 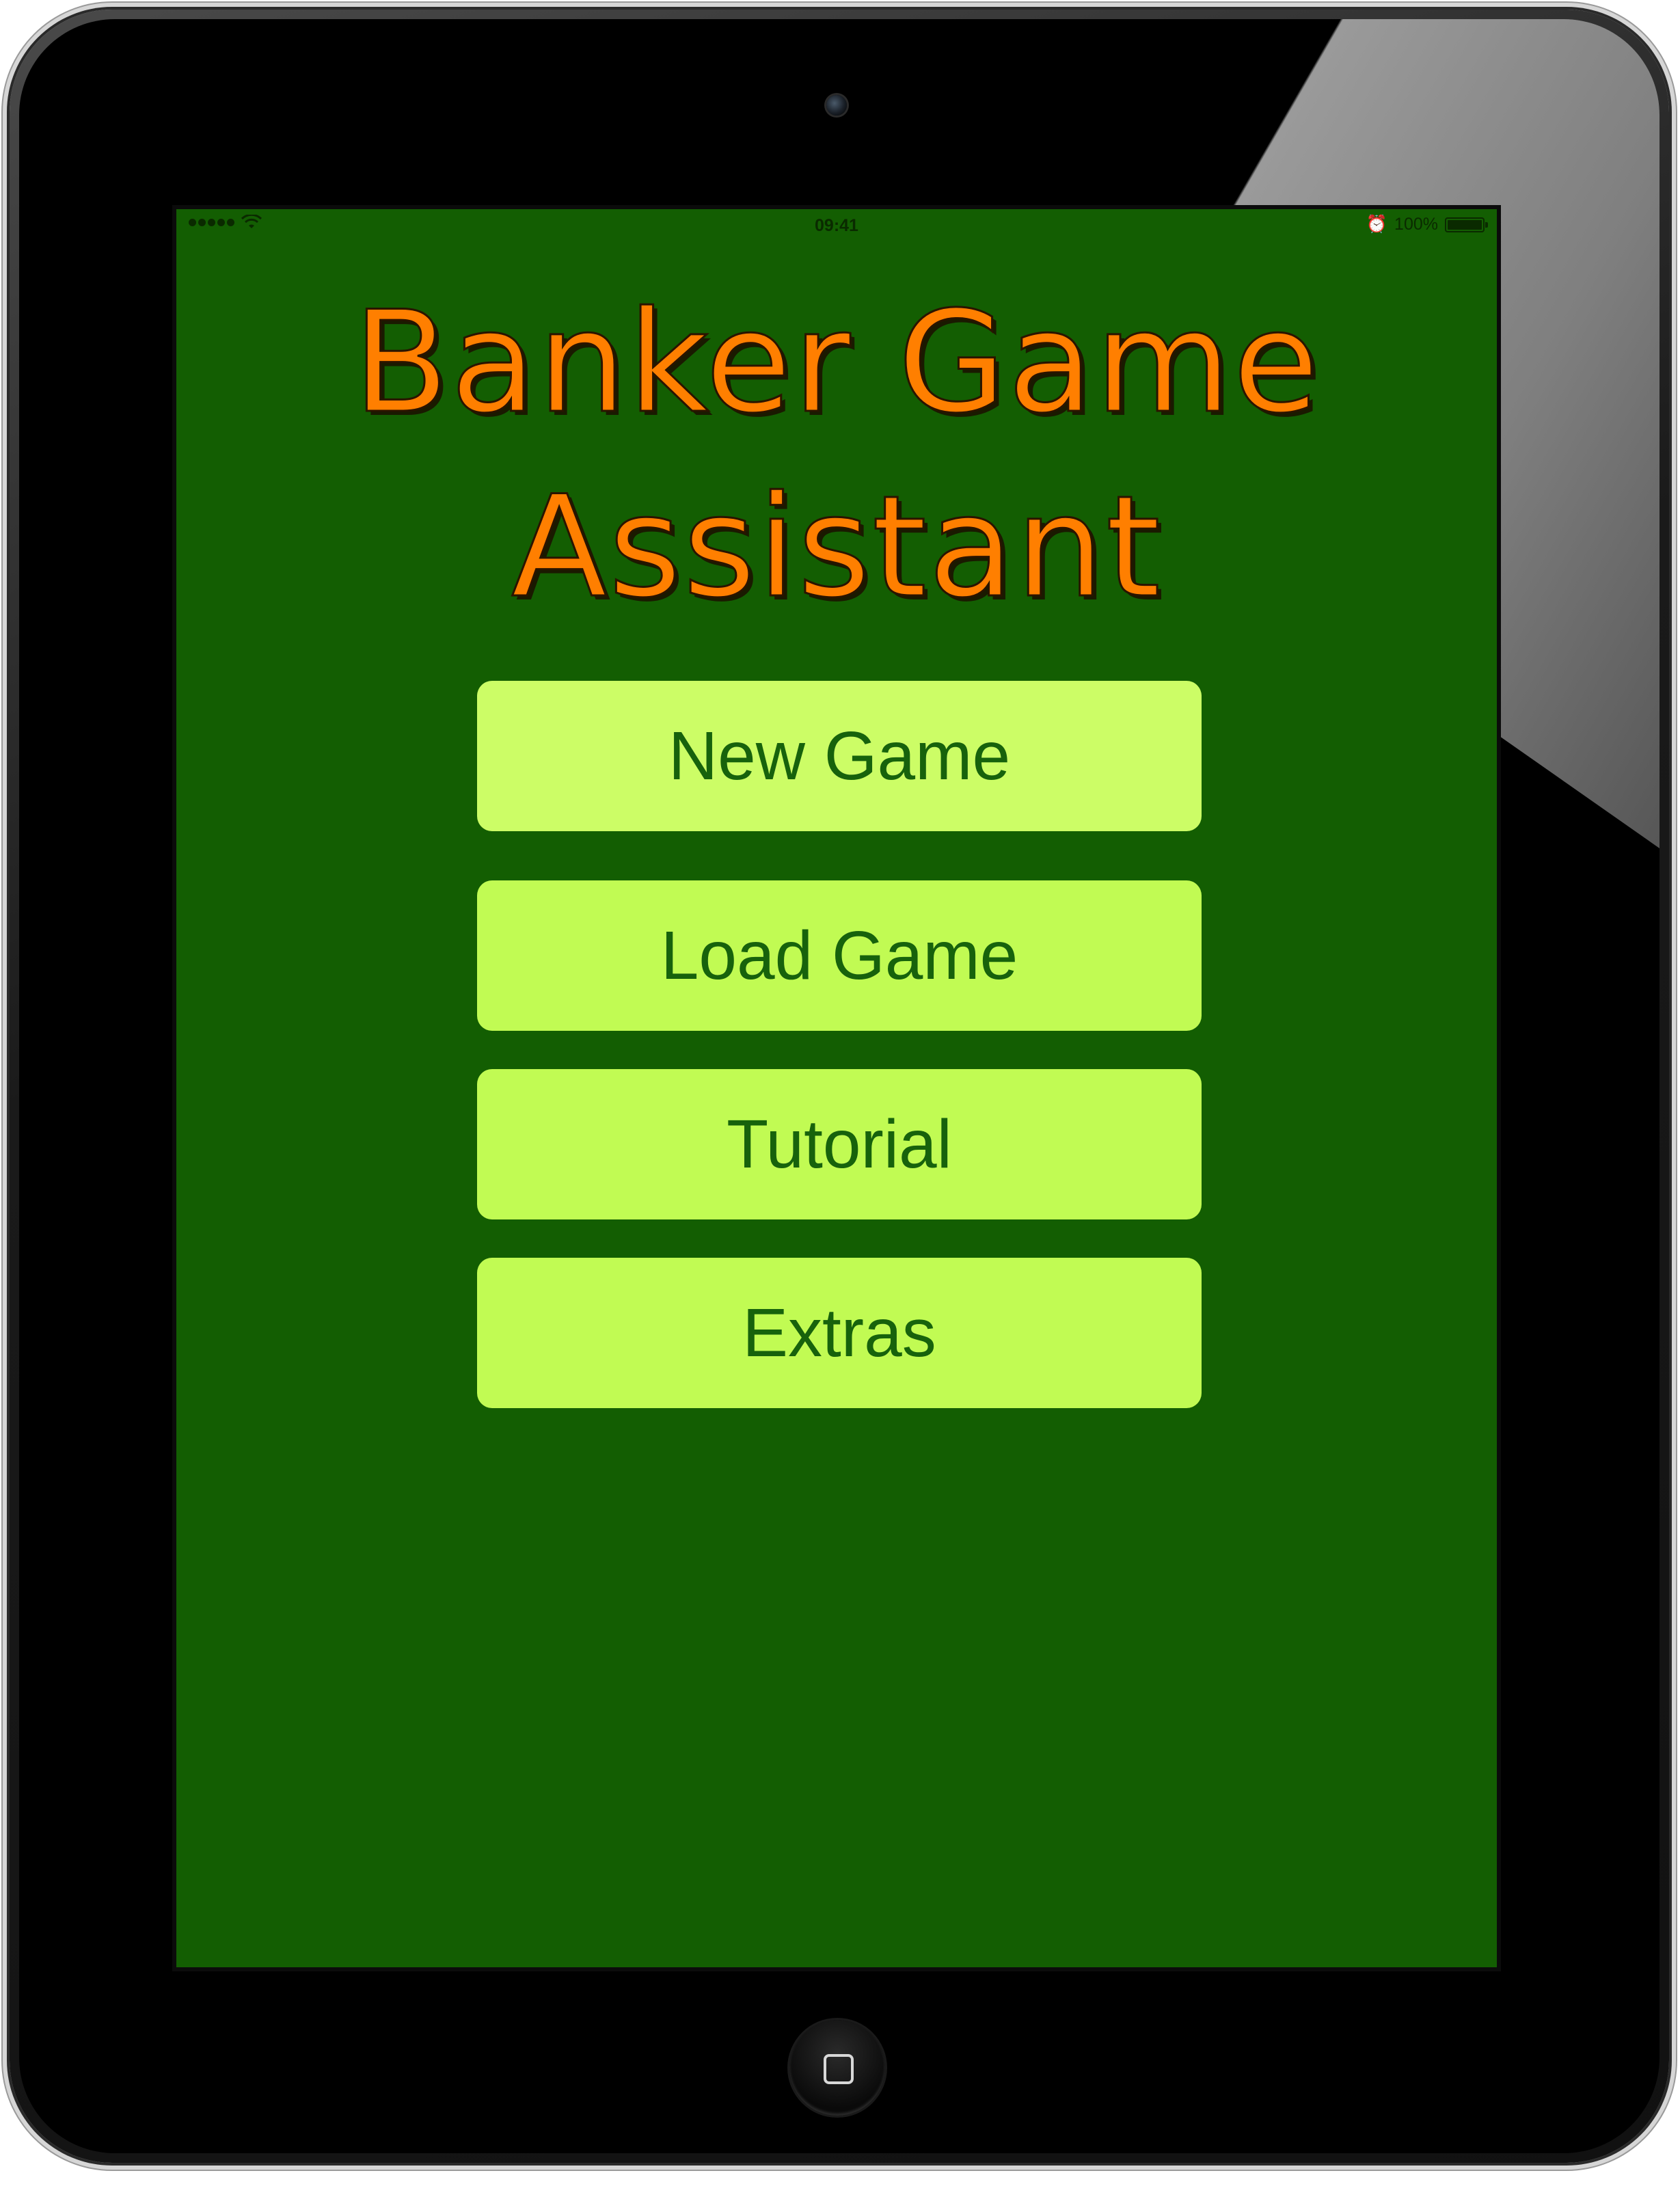 What do you see at coordinates (839, 756) in the screenshot?
I see `new-game-button: New Game` at bounding box center [839, 756].